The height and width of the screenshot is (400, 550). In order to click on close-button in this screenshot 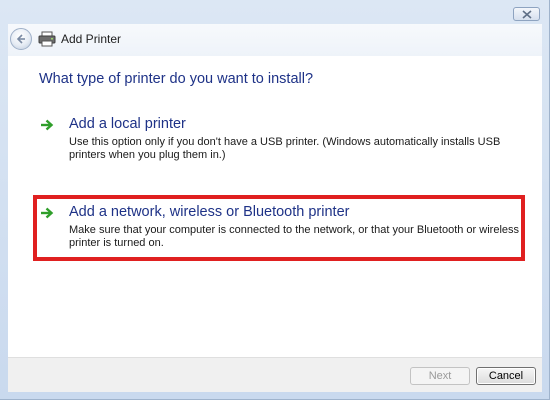, I will do `click(526, 14)`.